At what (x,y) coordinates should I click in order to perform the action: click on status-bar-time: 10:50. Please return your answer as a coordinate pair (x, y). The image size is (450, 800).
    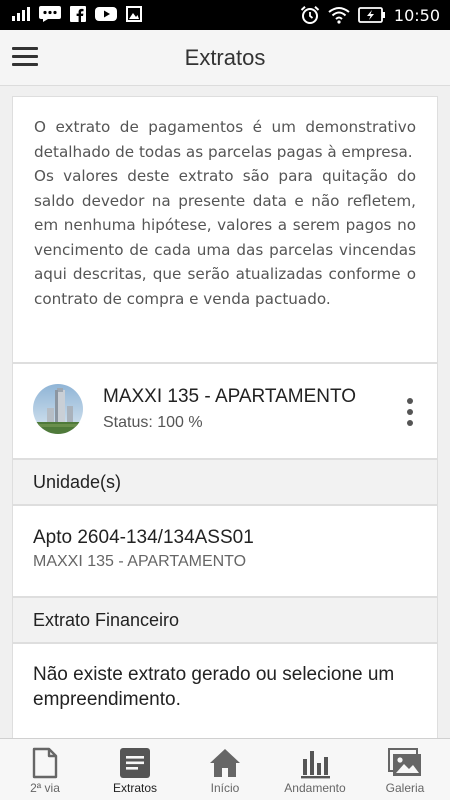
    Looking at the image, I should click on (416, 15).